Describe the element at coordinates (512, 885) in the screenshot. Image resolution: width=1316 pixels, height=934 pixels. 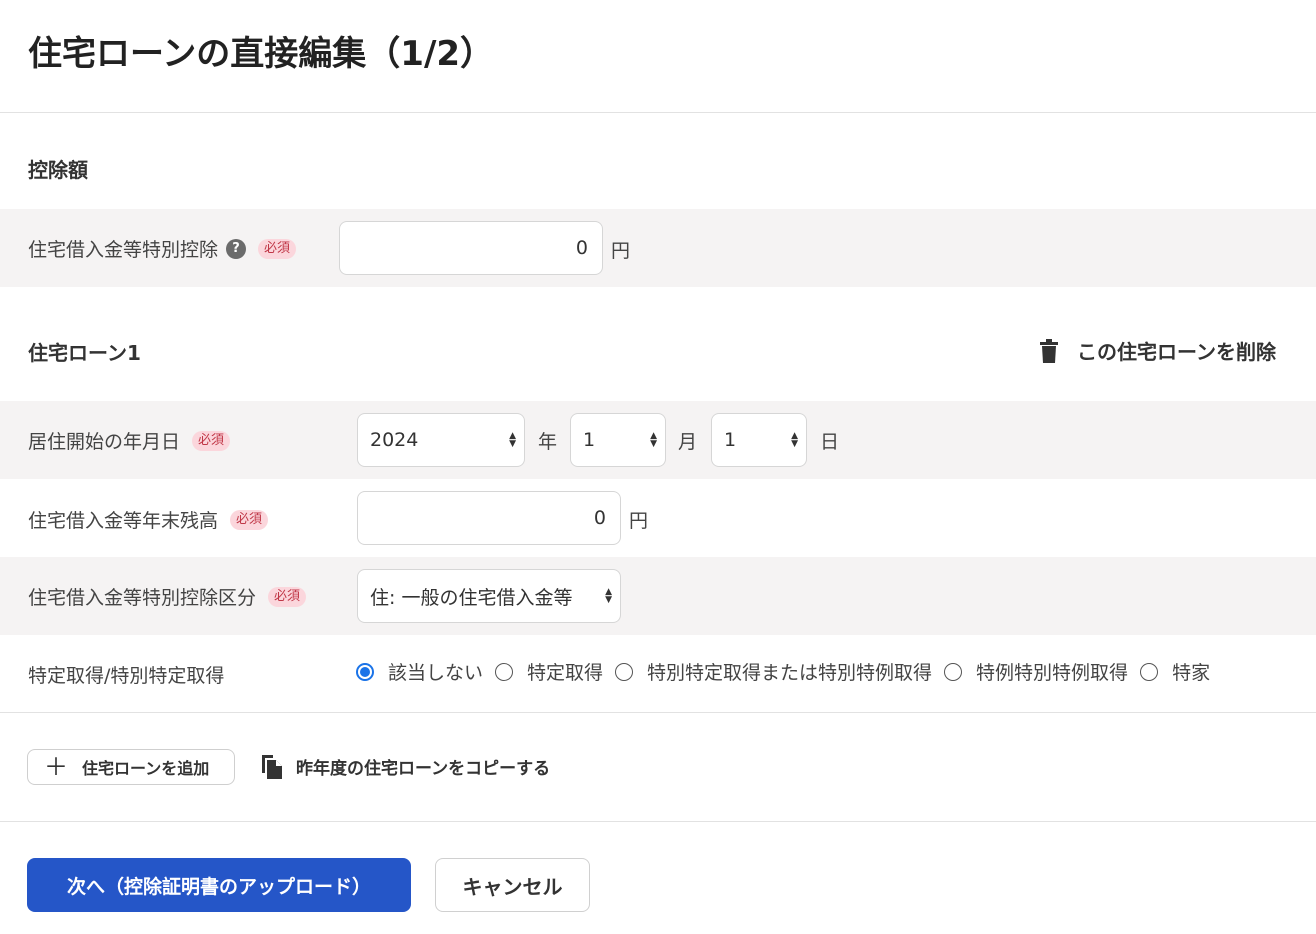
I see `cancel-button: キャンセル` at that location.